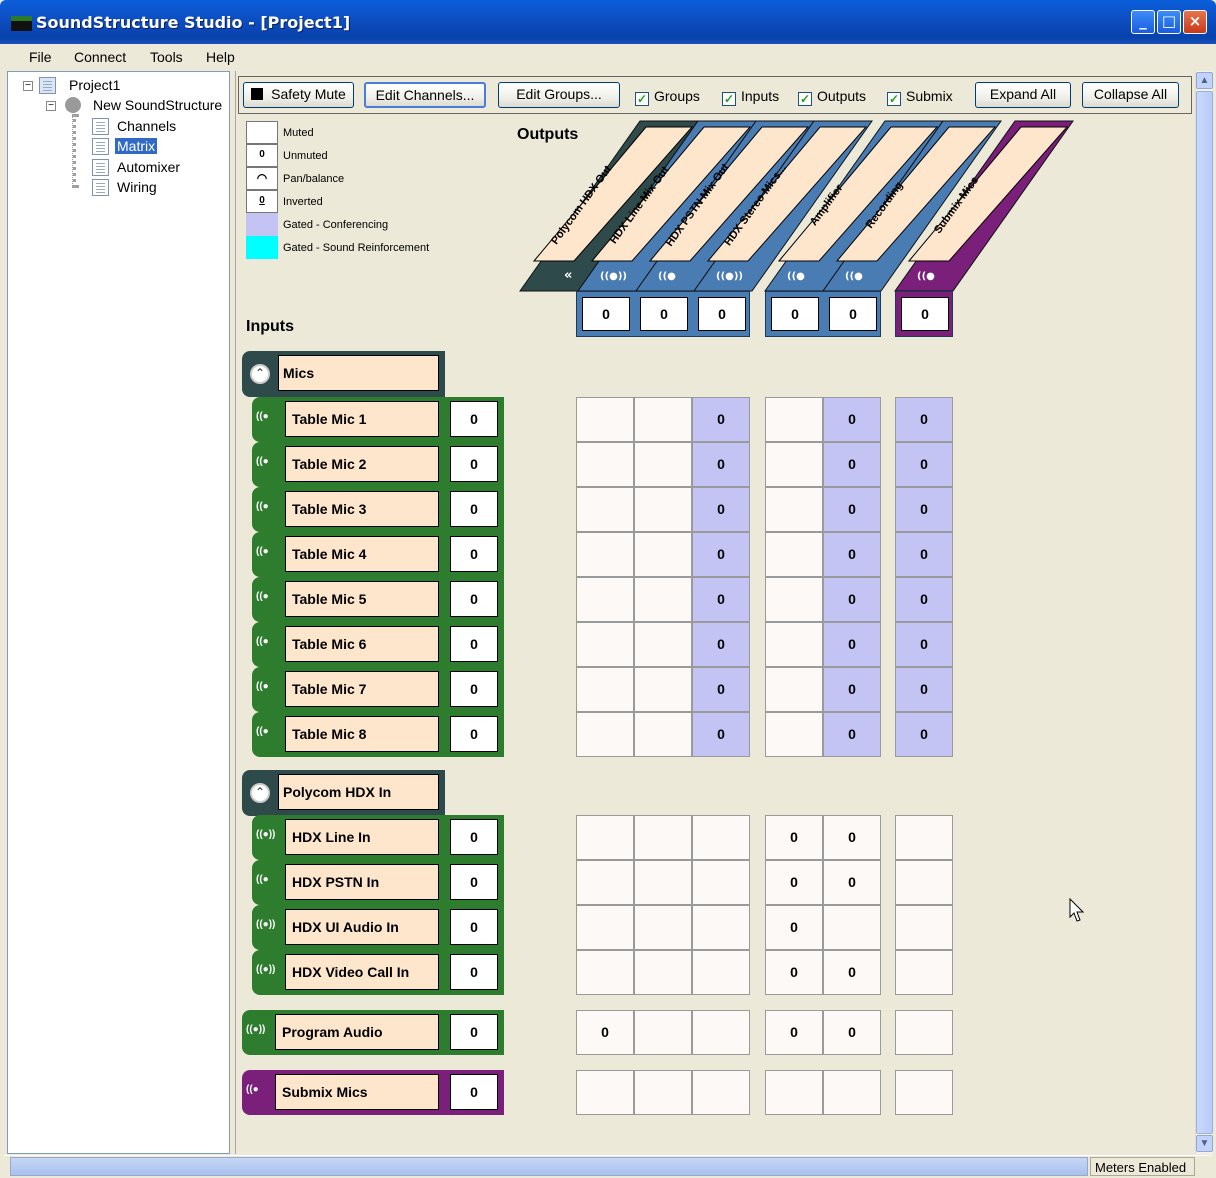  Describe the element at coordinates (260, 374) in the screenshot. I see `collapse-group-icon: ⌃` at that location.